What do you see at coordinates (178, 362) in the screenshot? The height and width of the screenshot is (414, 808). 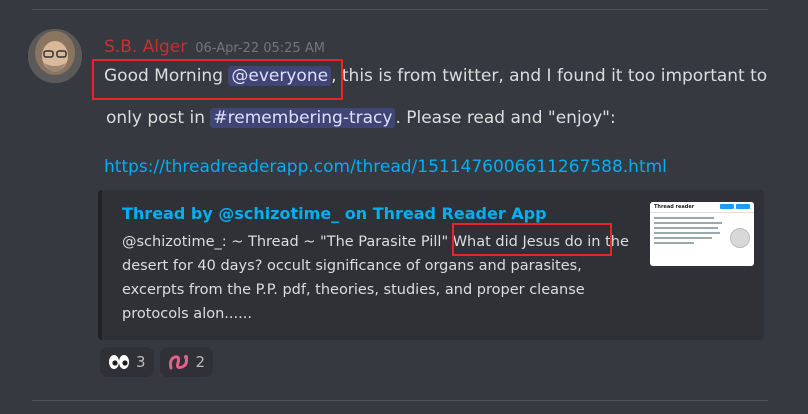 I see `parasite-icon` at bounding box center [178, 362].